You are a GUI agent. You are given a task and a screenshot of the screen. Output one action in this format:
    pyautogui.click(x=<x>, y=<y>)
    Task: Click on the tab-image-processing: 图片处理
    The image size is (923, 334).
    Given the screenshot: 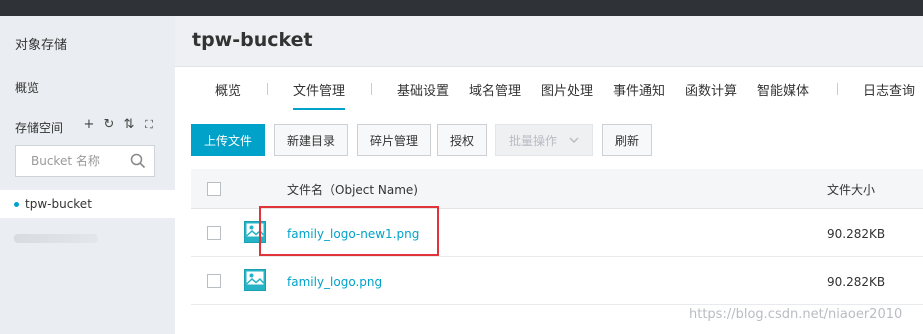 What is the action you would take?
    pyautogui.click(x=567, y=89)
    